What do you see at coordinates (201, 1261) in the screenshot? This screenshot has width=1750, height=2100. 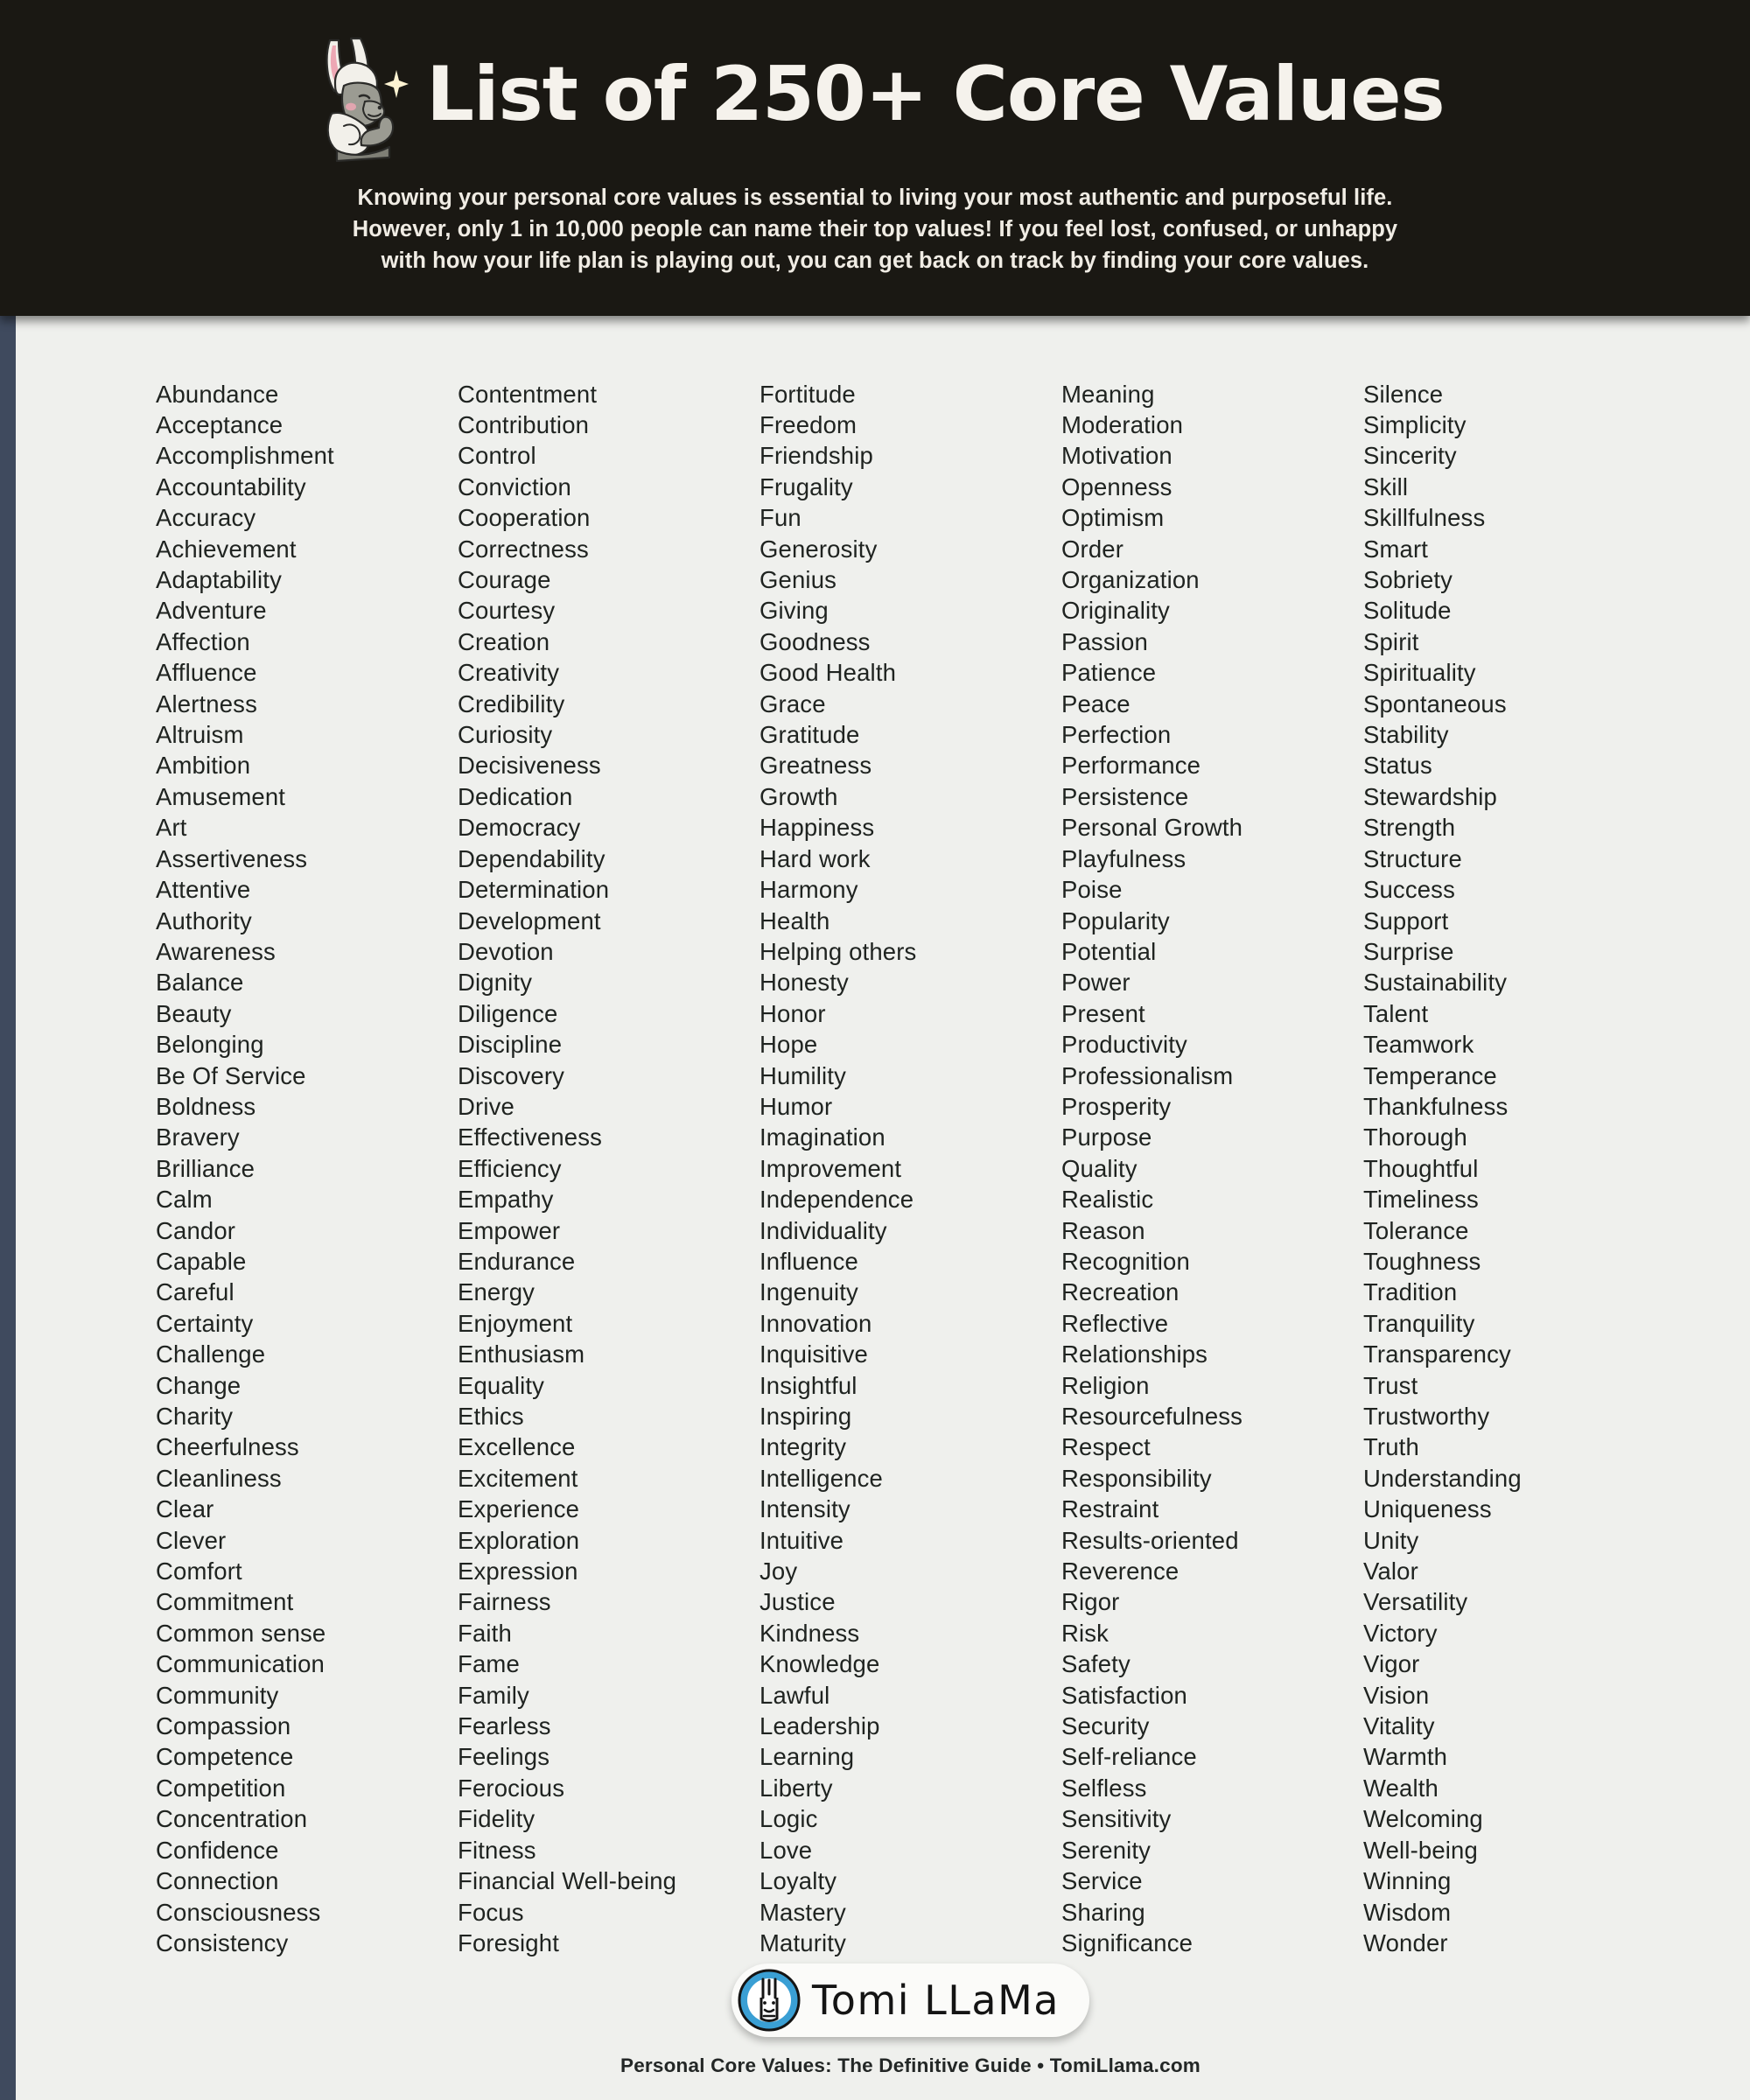 I see `value-item: Capable` at bounding box center [201, 1261].